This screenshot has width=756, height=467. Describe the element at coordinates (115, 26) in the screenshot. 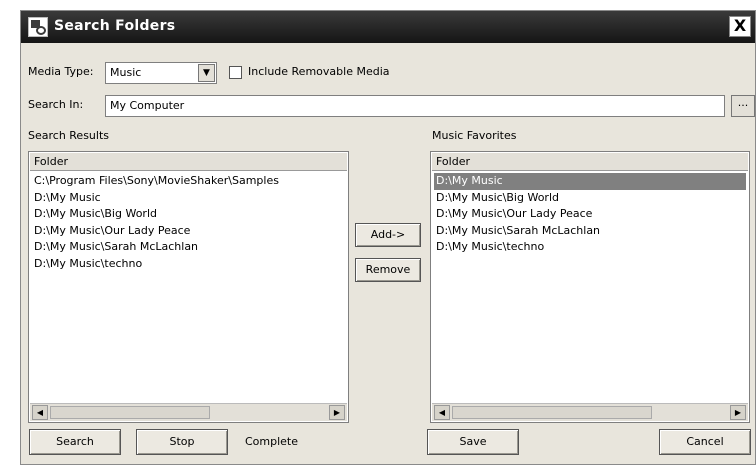

I see `window-title: Search Folders` at that location.